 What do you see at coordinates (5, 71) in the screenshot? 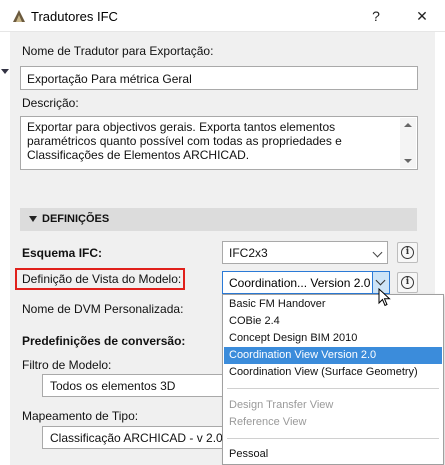
I see `expand-arrow-icon` at bounding box center [5, 71].